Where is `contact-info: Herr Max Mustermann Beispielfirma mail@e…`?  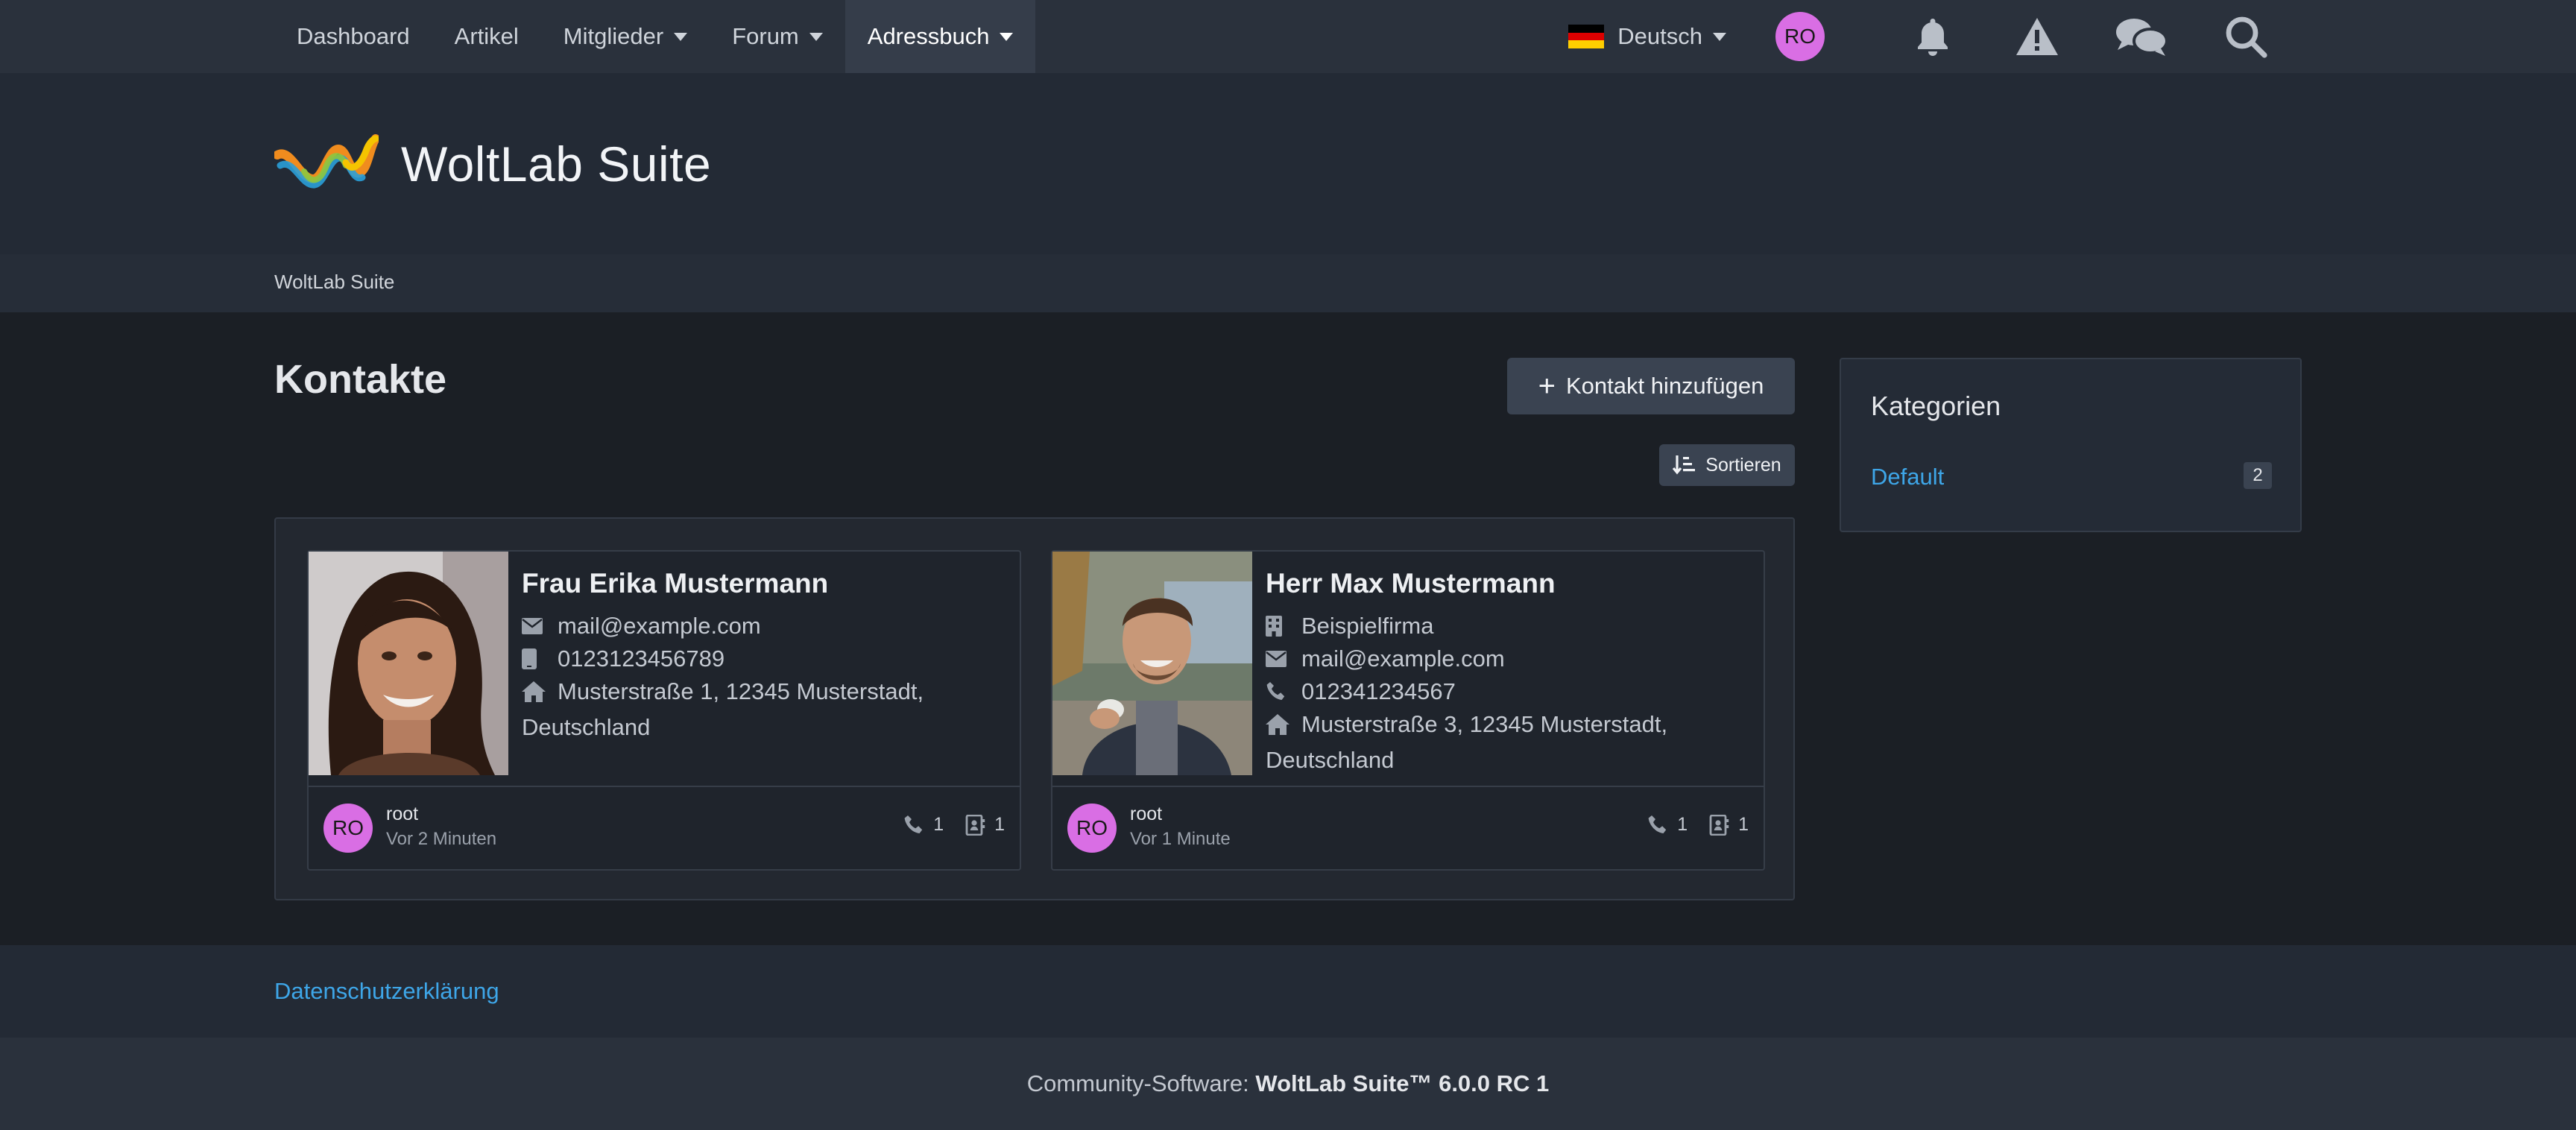 contact-info: Herr Max Mustermann Beispielfirma mail@e… is located at coordinates (1508, 672).